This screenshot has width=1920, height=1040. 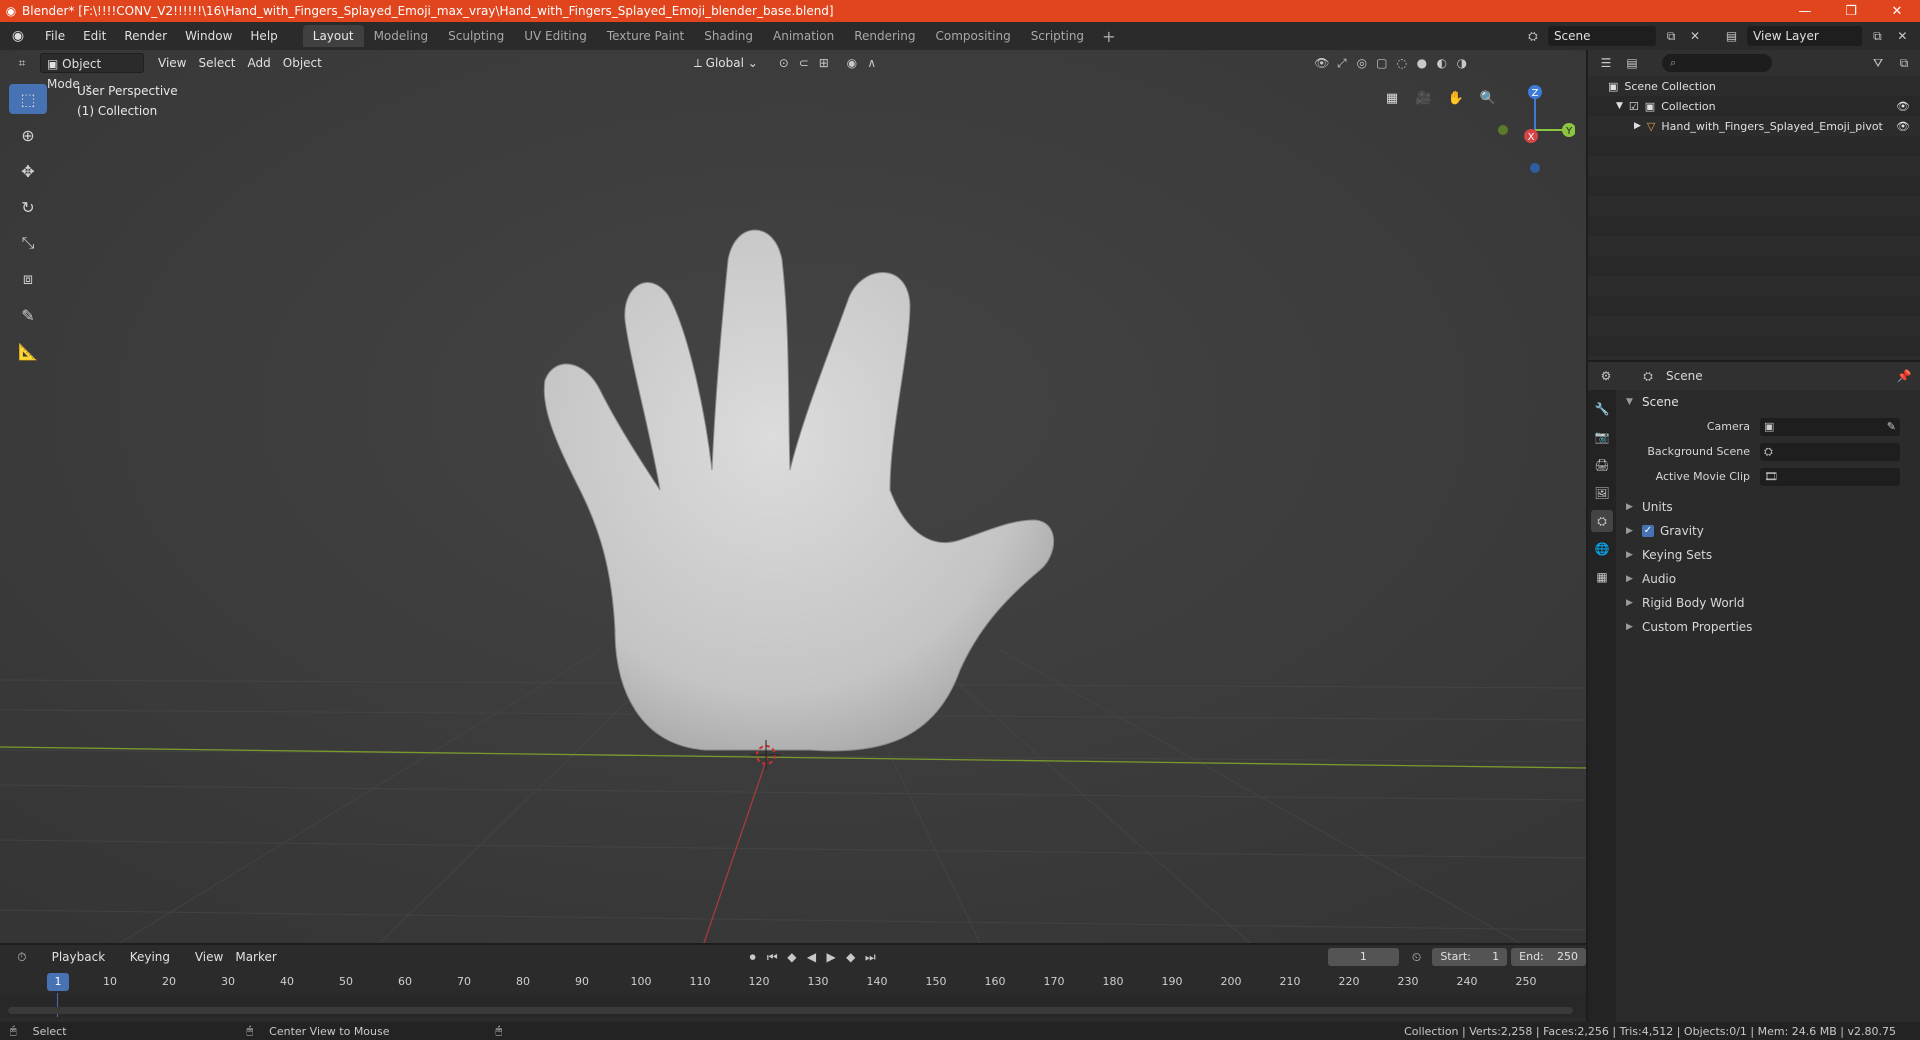 What do you see at coordinates (85, 965) in the screenshot?
I see `menu-playback: Playback ⌄` at bounding box center [85, 965].